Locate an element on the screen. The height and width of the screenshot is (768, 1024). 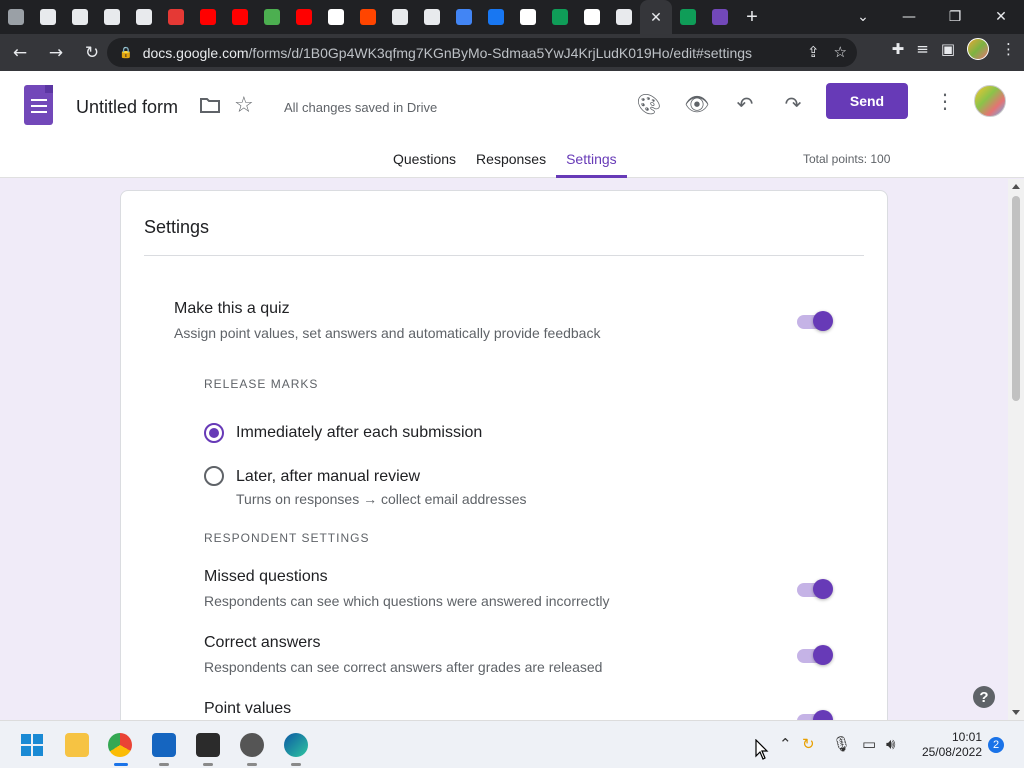
missed-questions-toggle is located at coordinates (816, 589).